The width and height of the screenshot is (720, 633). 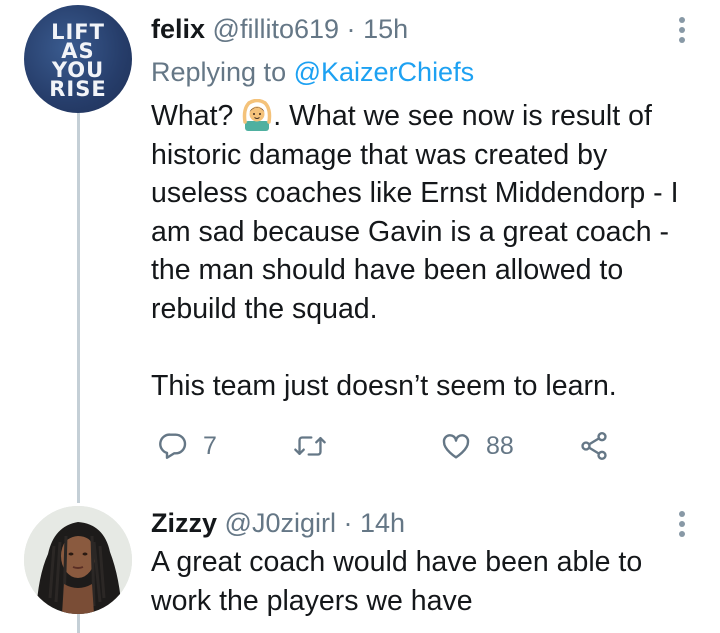 I want to click on man-gesturing-ok-emoji-icon, so click(x=257, y=114).